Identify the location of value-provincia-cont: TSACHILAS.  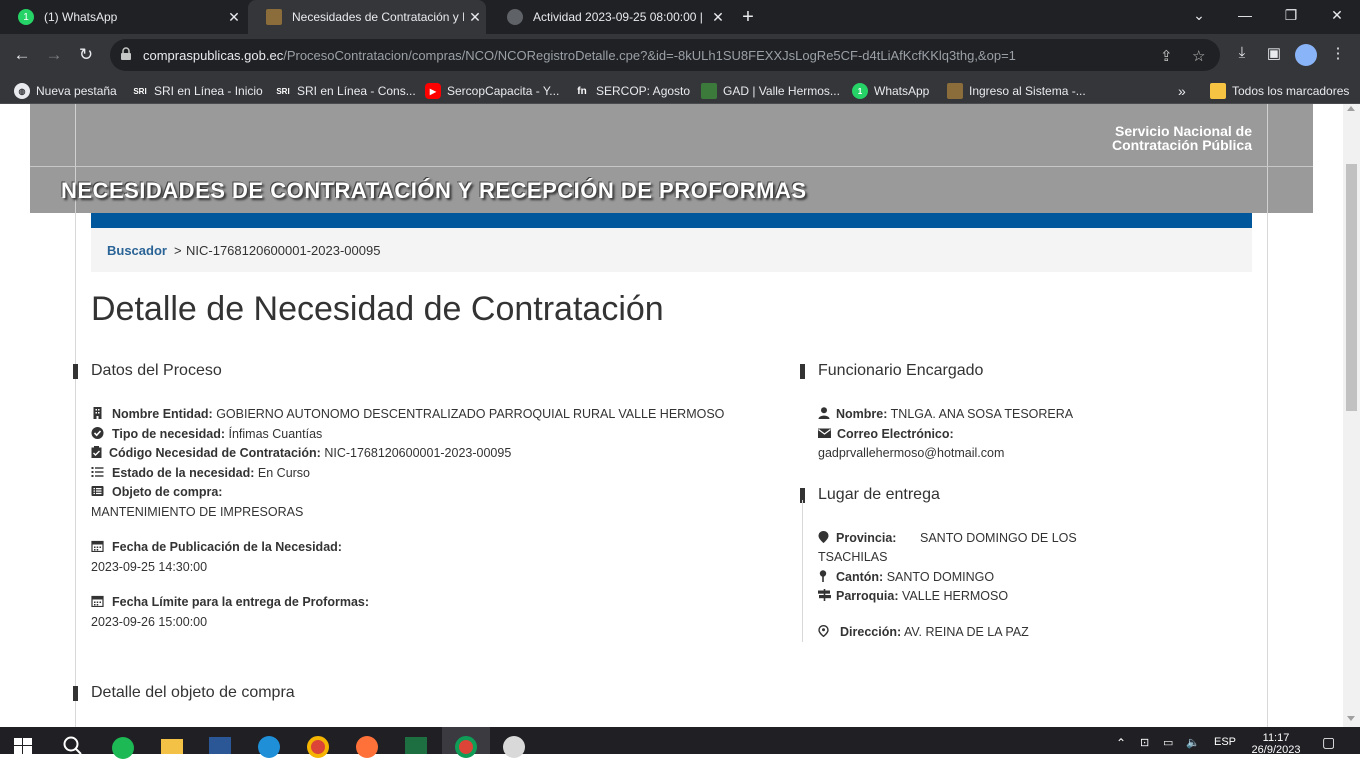
(853, 557).